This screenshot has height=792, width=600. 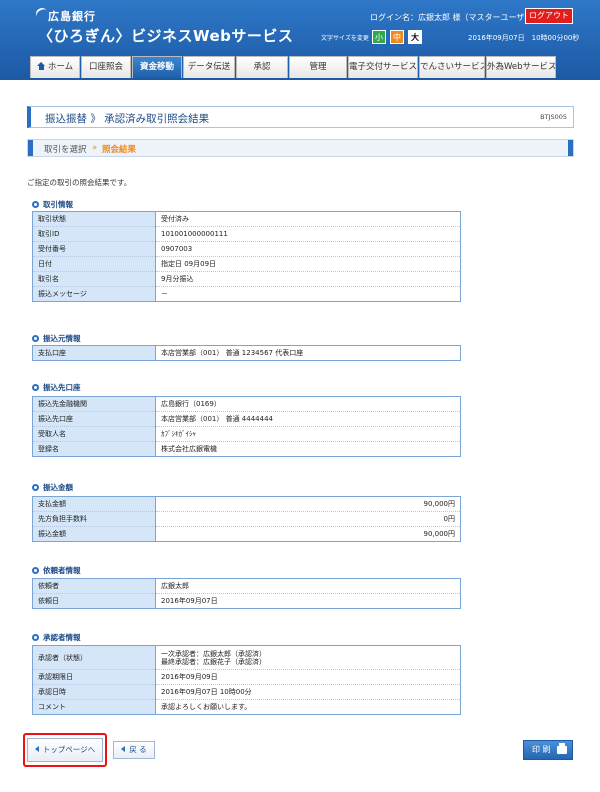 What do you see at coordinates (246, 586) in the screenshot?
I see `table-row: 依頼者 広銀太郎` at bounding box center [246, 586].